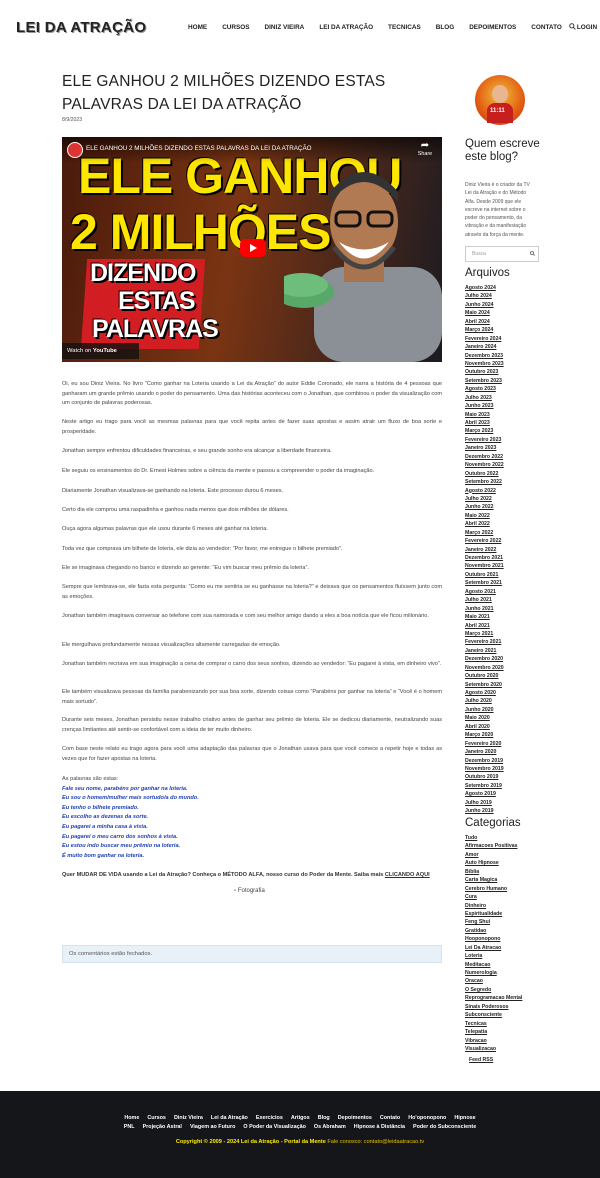 The image size is (600, 1178). What do you see at coordinates (493, 1032) in the screenshot?
I see `category-link: Telepatia` at bounding box center [493, 1032].